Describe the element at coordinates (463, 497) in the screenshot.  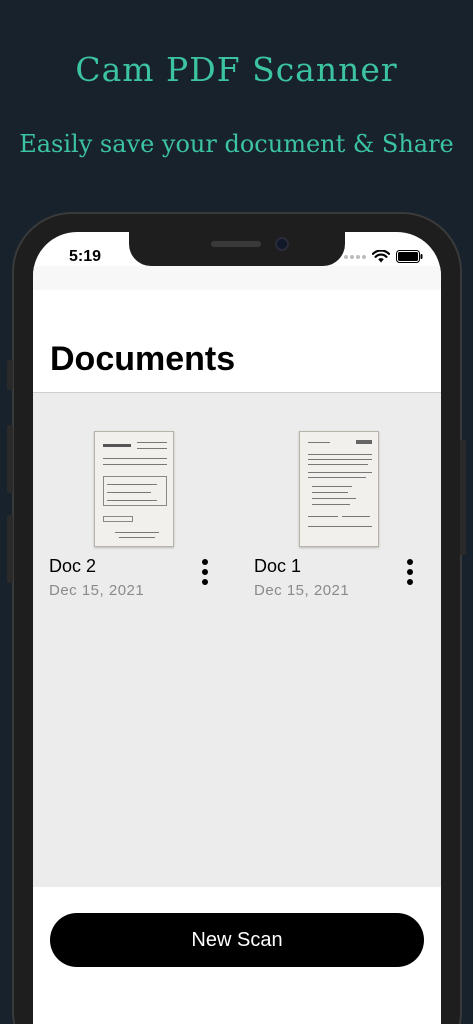
I see `phone-power-button` at that location.